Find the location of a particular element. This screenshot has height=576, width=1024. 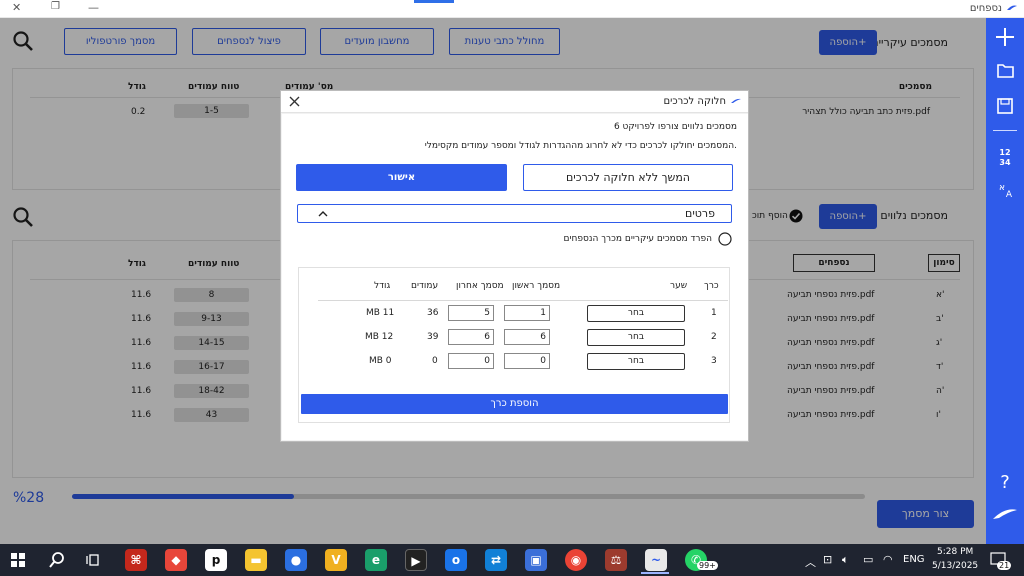

last-doc-input: 6 is located at coordinates (471, 337).